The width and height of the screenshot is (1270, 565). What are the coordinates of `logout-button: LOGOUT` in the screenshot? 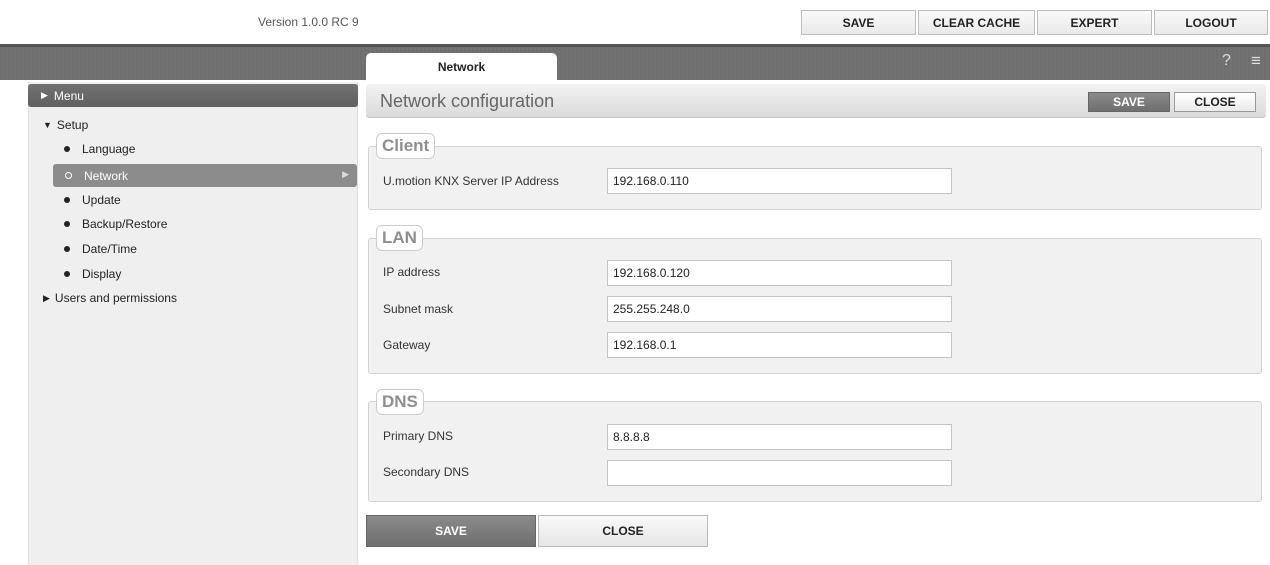 It's located at (1211, 22).